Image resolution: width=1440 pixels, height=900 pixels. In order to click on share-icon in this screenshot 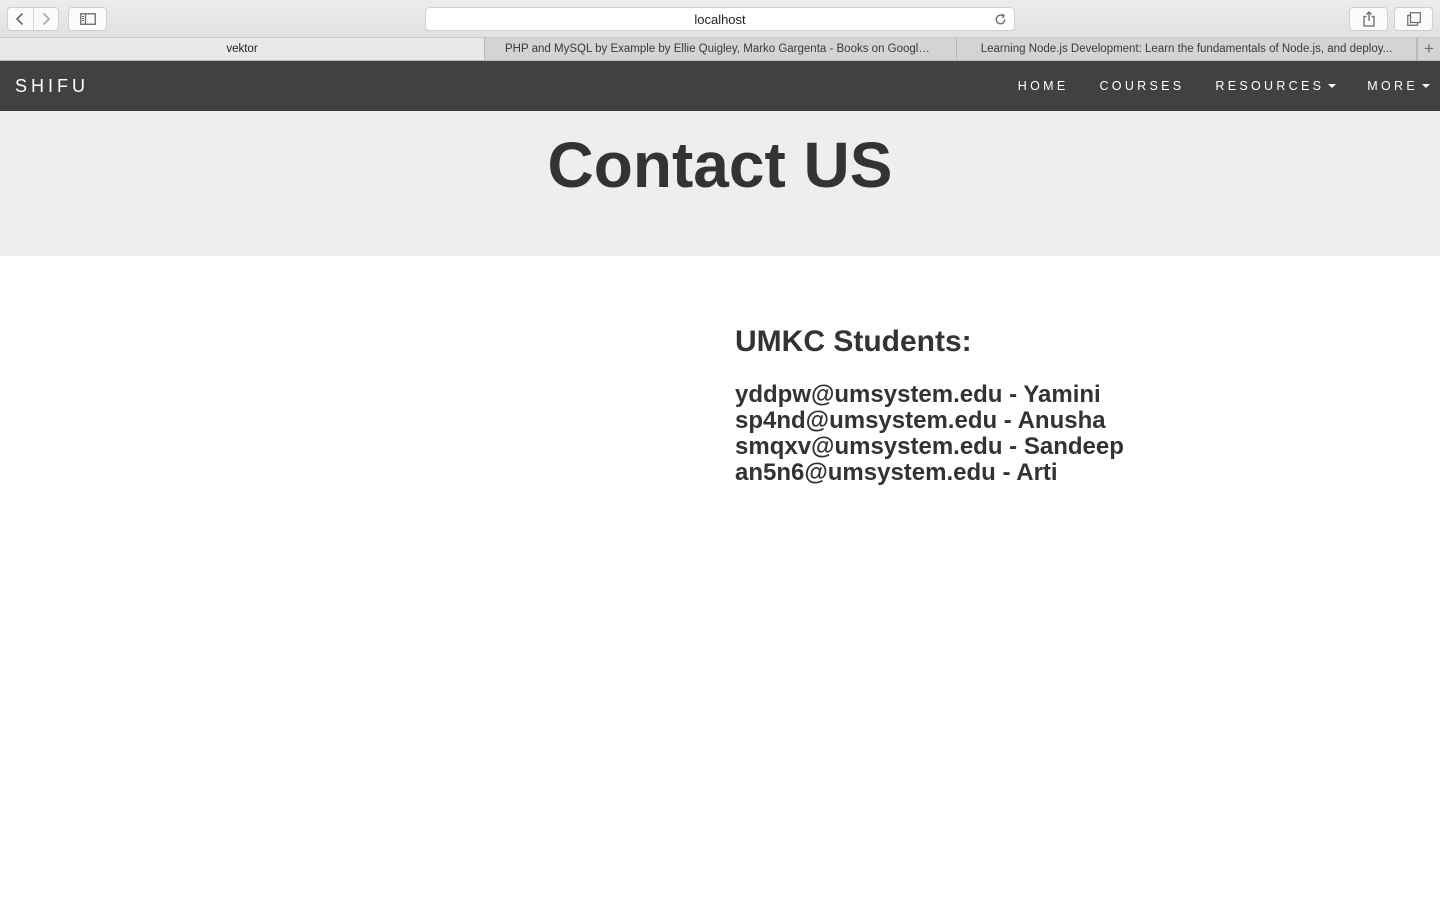, I will do `click(1368, 19)`.